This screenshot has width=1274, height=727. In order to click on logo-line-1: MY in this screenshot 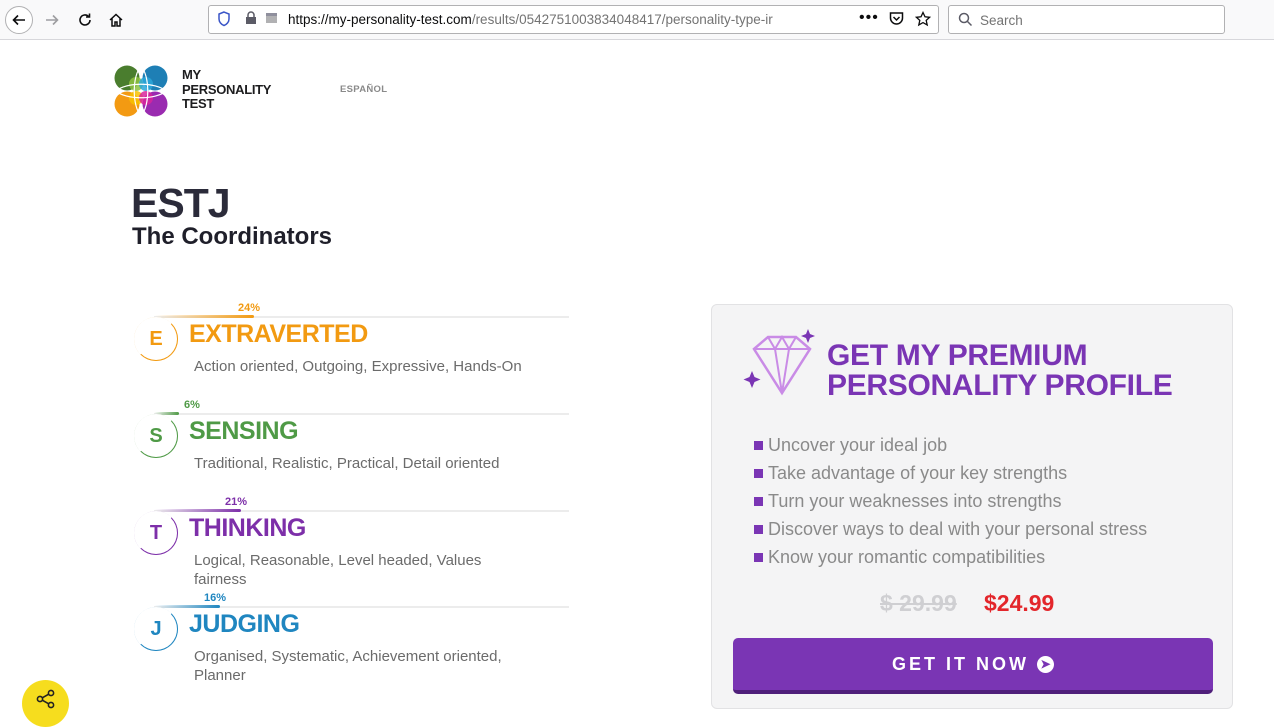, I will do `click(191, 74)`.